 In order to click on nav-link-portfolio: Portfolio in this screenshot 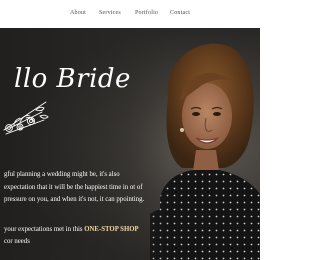, I will do `click(146, 13)`.